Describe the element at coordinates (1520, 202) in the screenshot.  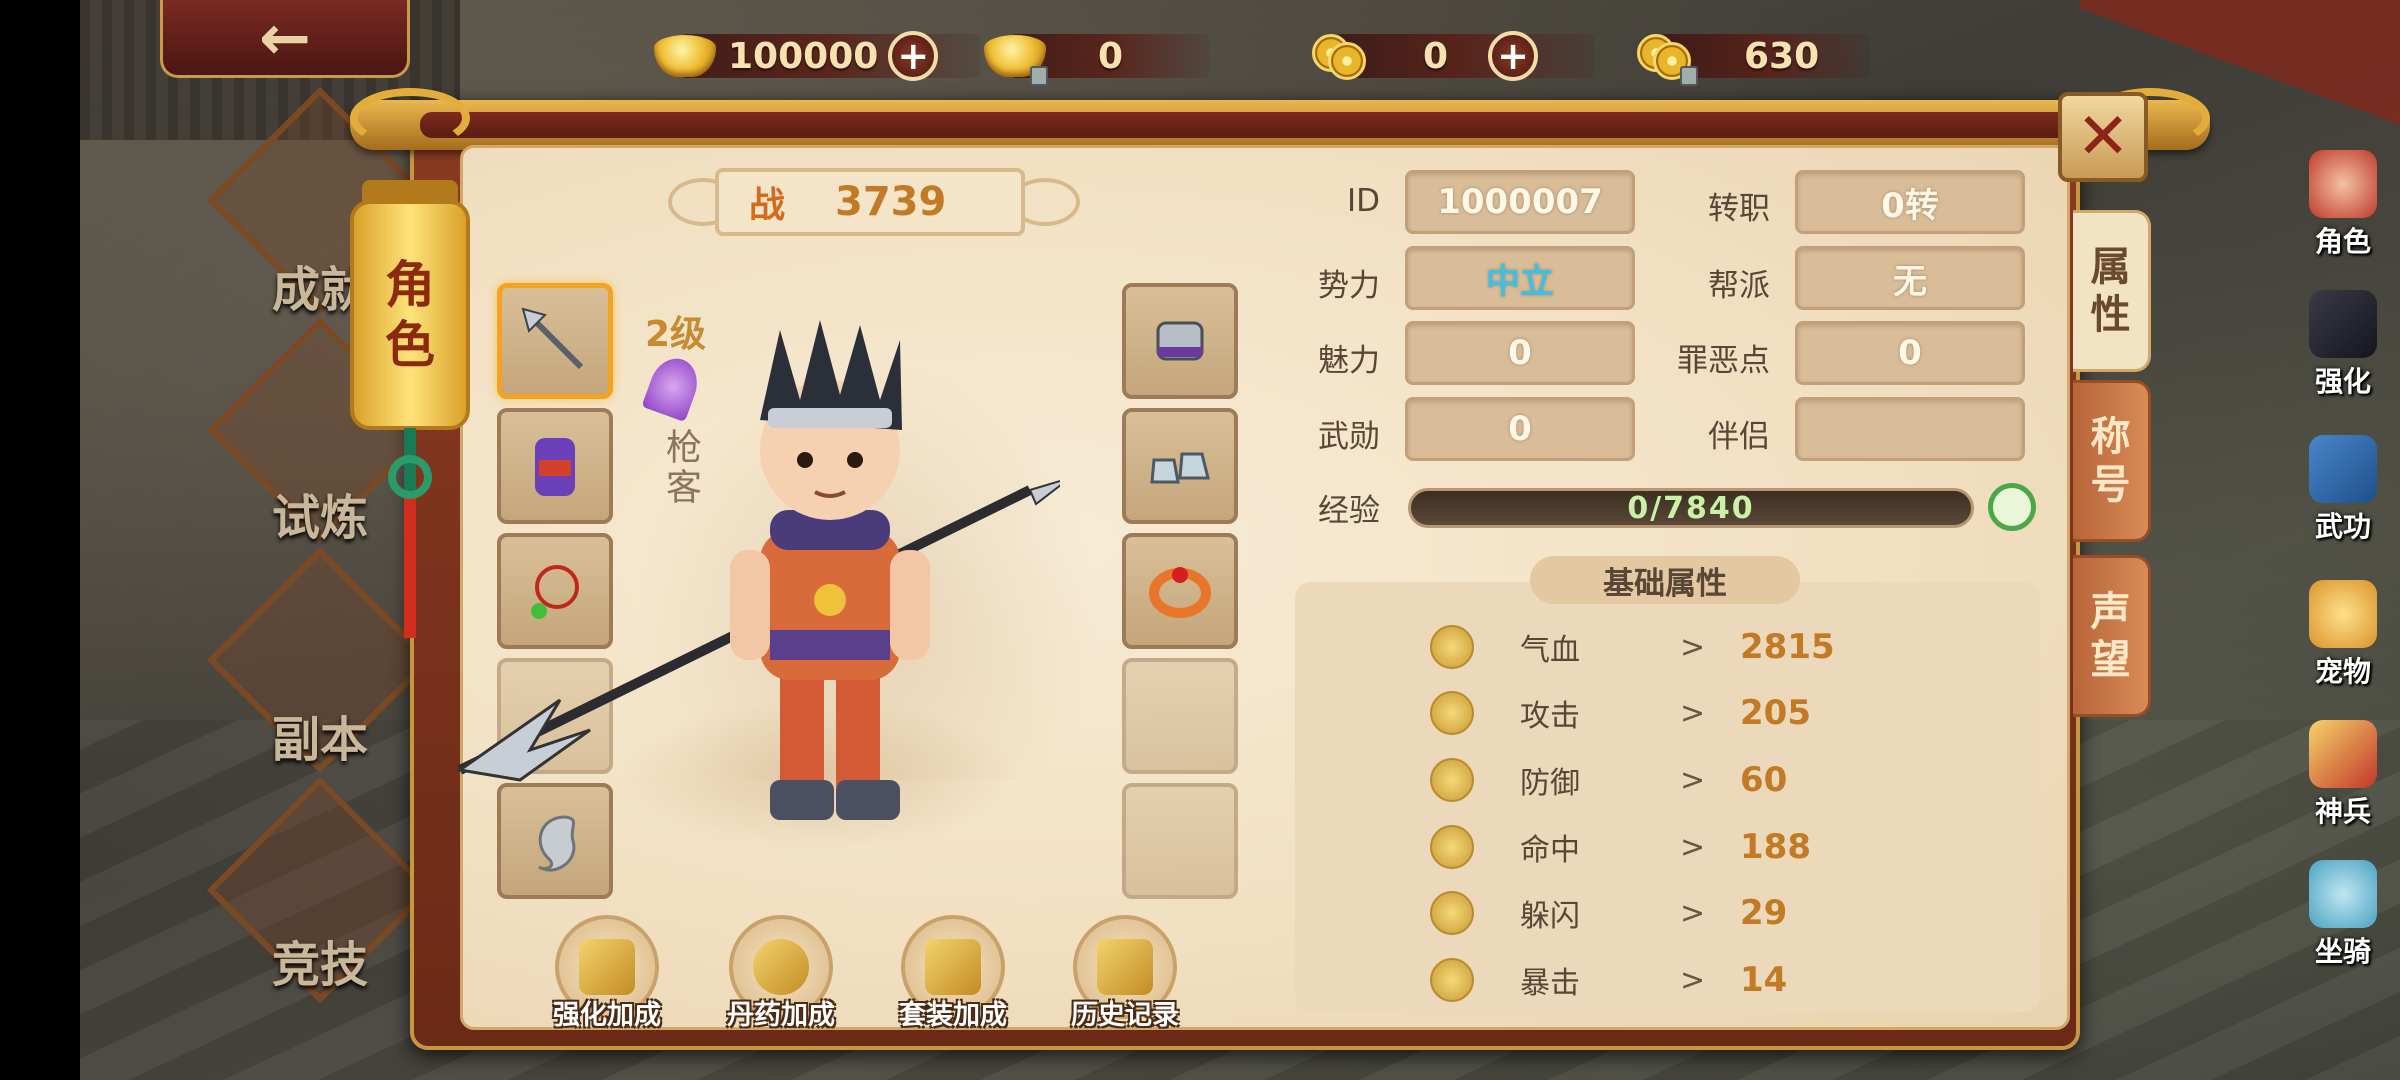
I see `id-value: 1000007` at that location.